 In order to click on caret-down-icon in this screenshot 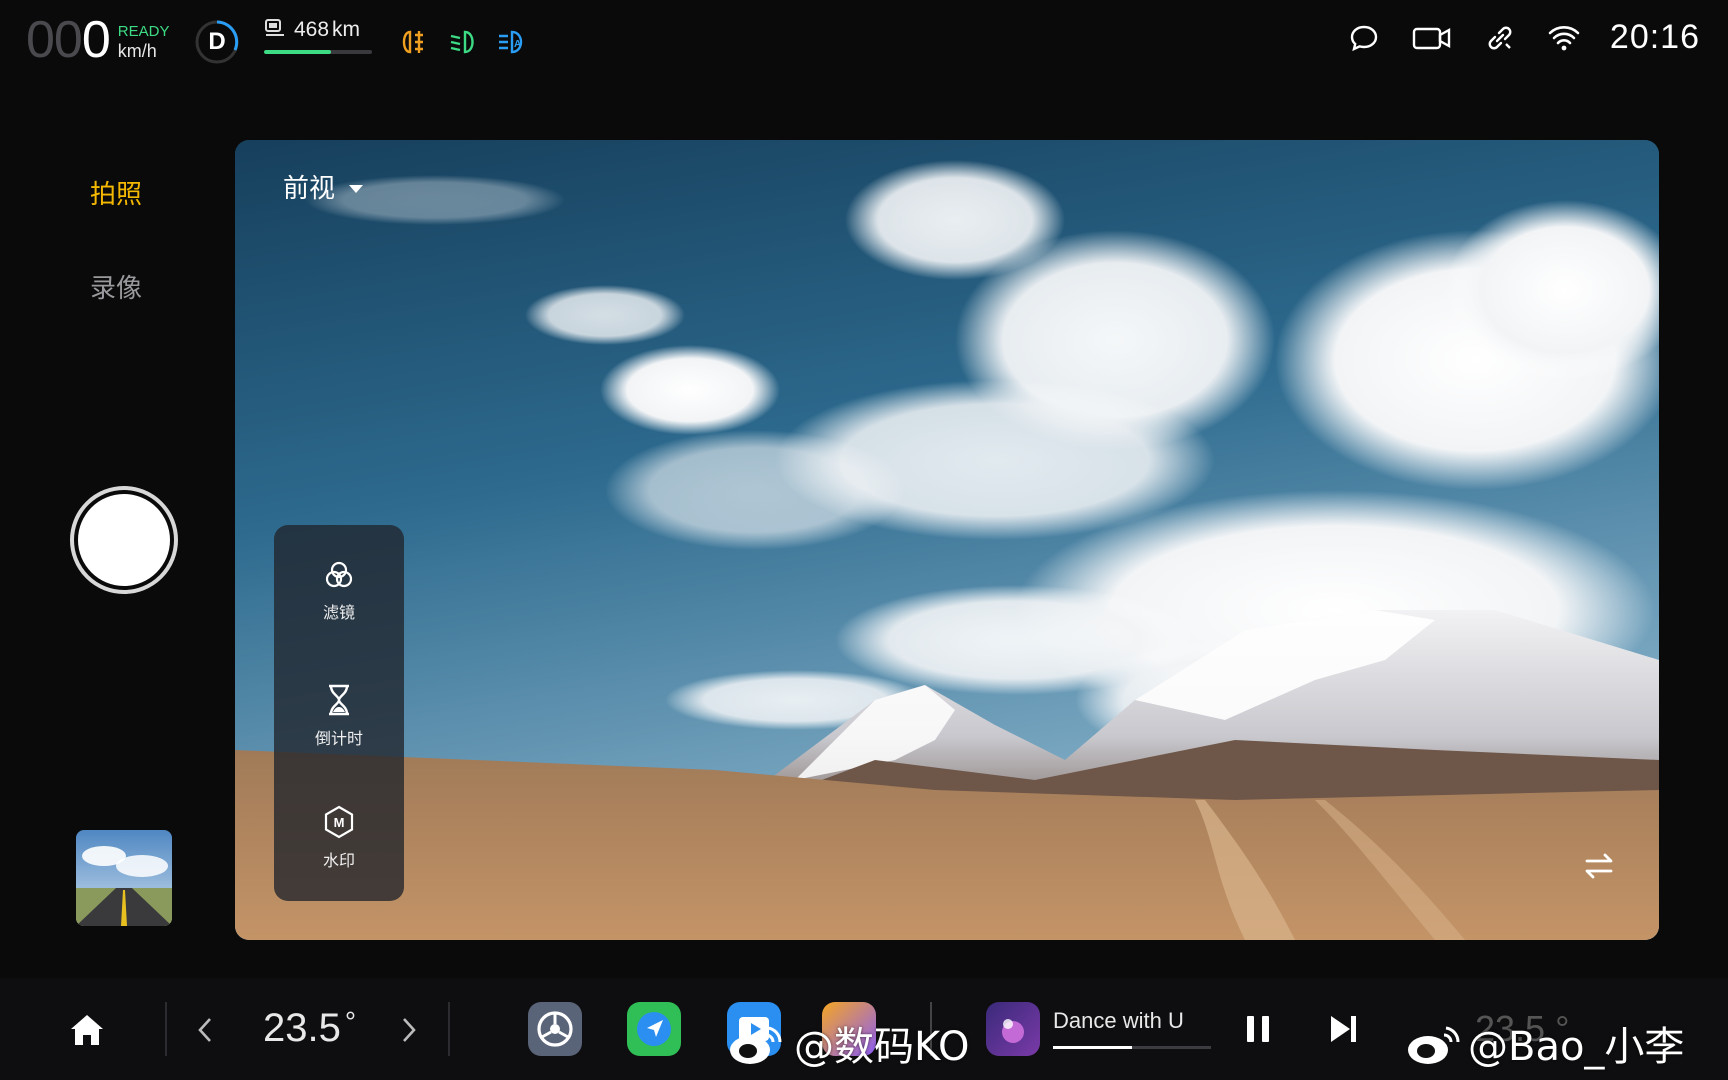, I will do `click(356, 188)`.